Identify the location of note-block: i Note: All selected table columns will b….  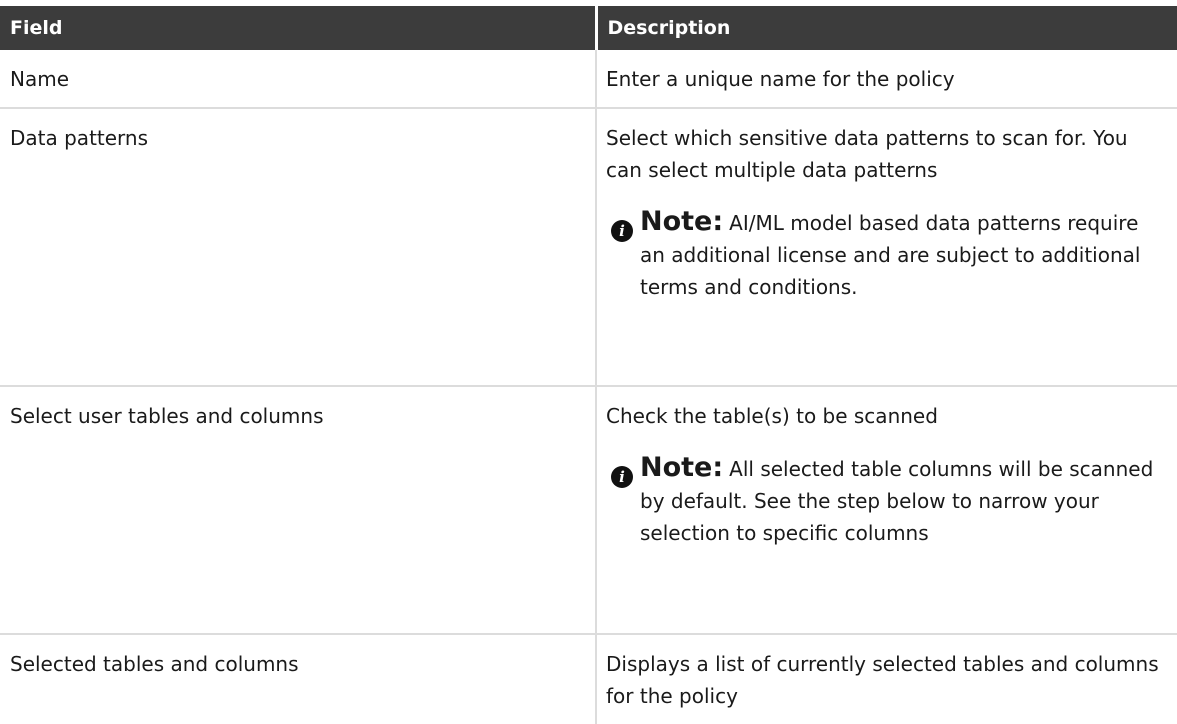
(885, 500).